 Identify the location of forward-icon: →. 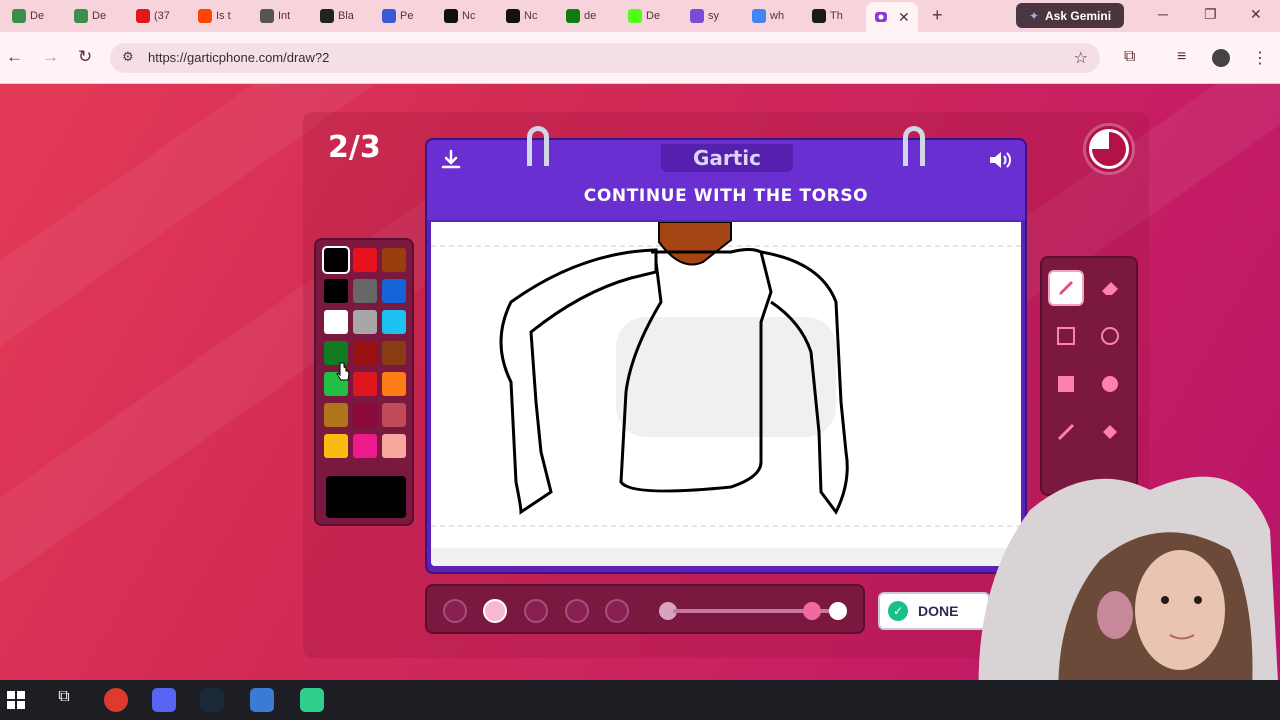
(50, 57).